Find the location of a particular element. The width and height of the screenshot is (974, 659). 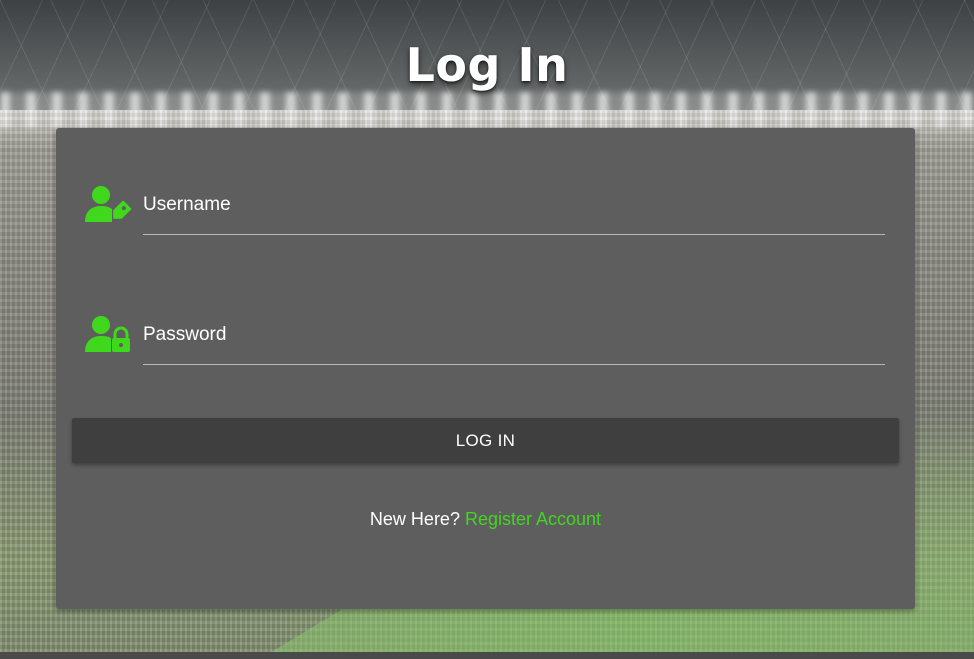

username-input is located at coordinates (514, 205).